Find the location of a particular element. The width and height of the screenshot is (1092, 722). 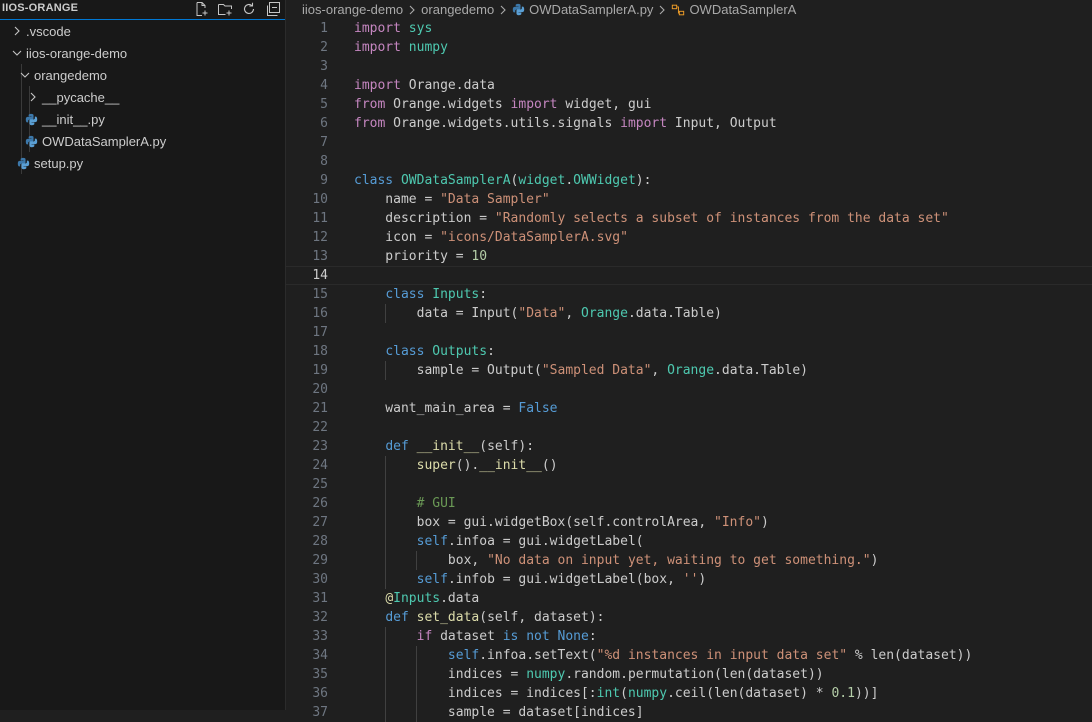

line-number: 3 is located at coordinates (324, 66).